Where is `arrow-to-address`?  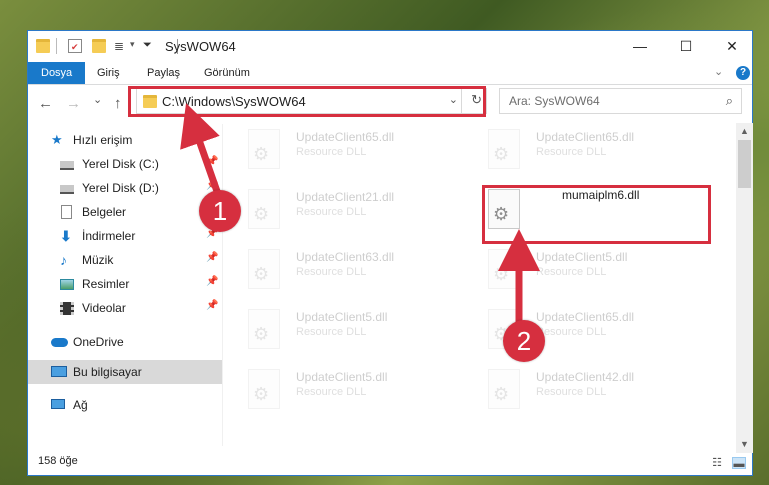 arrow-to-address is located at coordinates (201, 152).